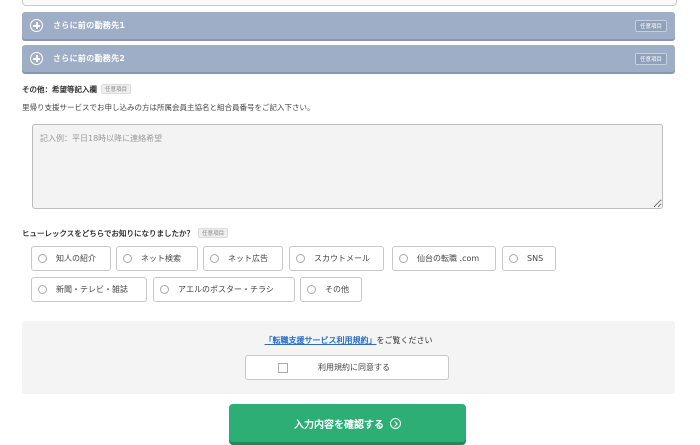 This screenshot has height=445, width=700. What do you see at coordinates (89, 58) in the screenshot?
I see `accordion-title: さらに前の勤務先2` at bounding box center [89, 58].